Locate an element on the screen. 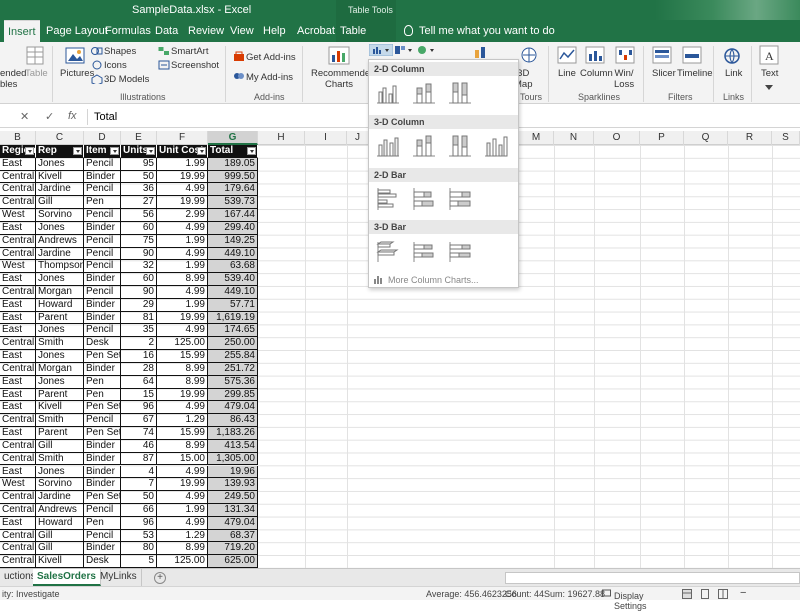  tab-help: Help is located at coordinates (274, 31).